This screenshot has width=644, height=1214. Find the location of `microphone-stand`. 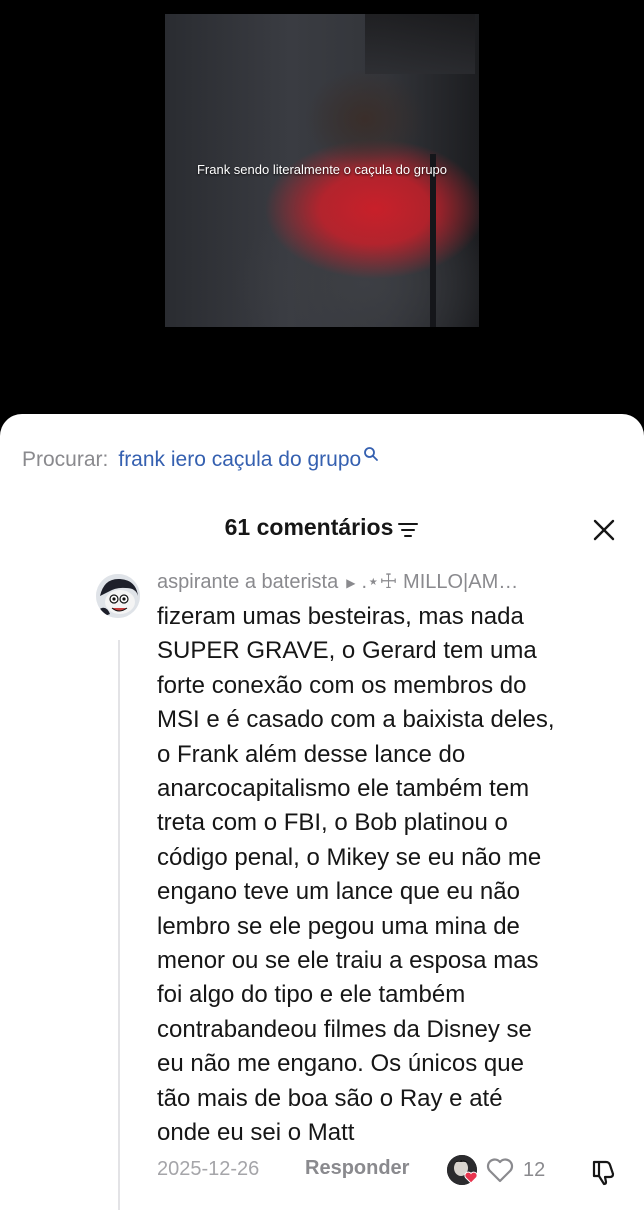

microphone-stand is located at coordinates (433, 240).